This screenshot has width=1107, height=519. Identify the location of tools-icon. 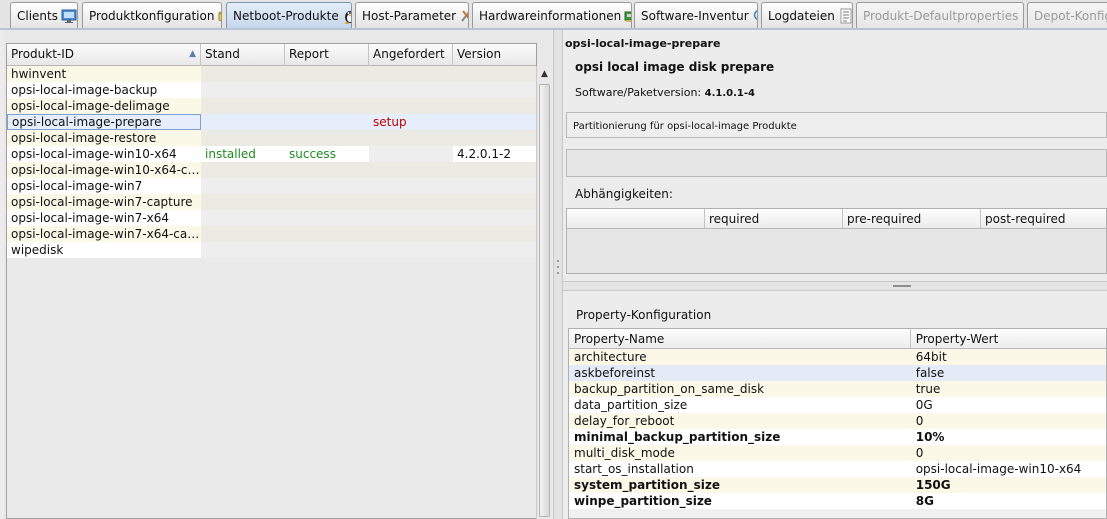
(1022, 16).